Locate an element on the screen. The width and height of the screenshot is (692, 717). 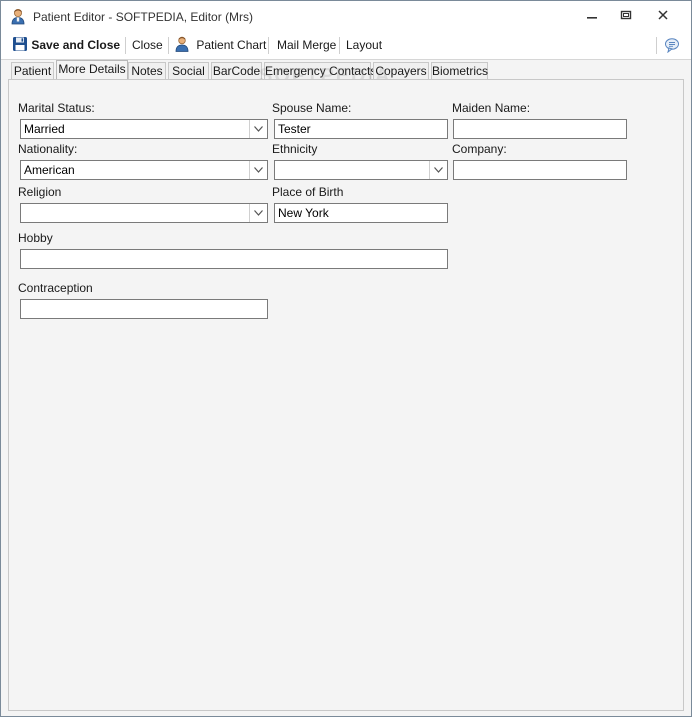
nationality-value: American is located at coordinates (49, 170).